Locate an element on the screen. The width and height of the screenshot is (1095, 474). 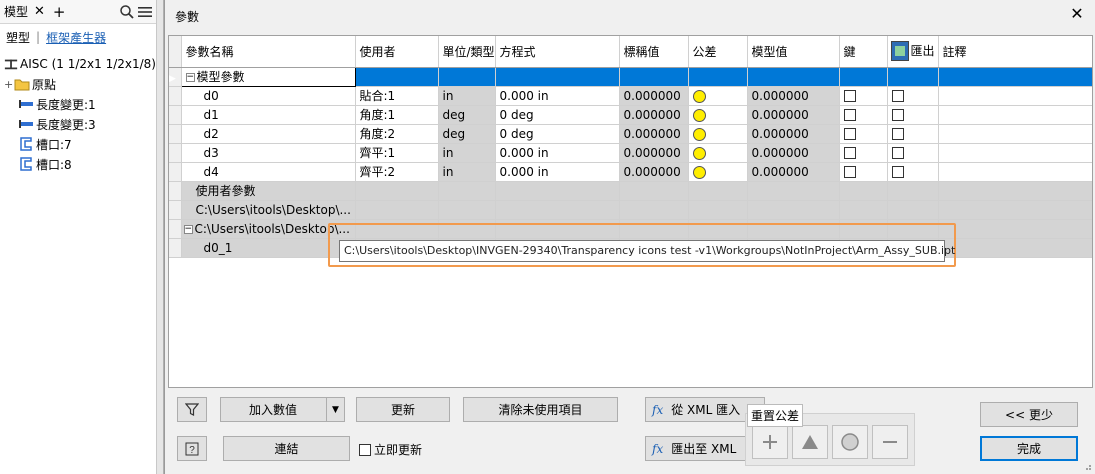
mode-frame-generator: 框架產生器 is located at coordinates (76, 37).